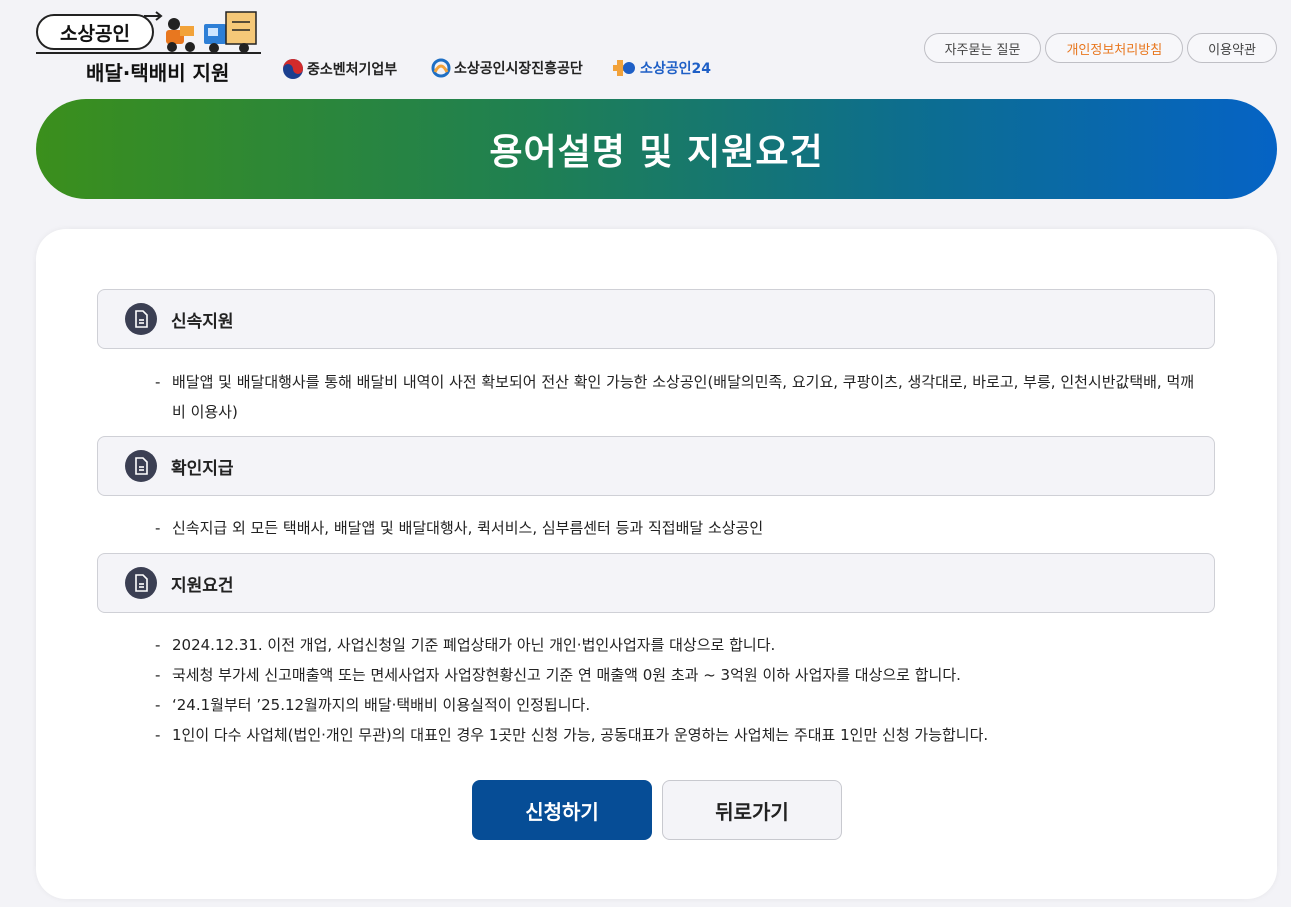  Describe the element at coordinates (656, 583) in the screenshot. I see `section-header-requirements: 지원요건` at that location.